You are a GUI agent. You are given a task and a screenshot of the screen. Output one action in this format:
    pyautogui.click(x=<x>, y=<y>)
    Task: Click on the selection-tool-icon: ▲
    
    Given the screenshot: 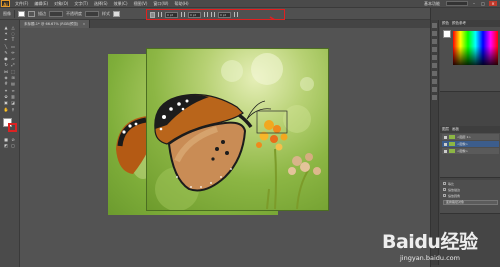 What is the action you would take?
    pyautogui.click(x=6, y=27)
    